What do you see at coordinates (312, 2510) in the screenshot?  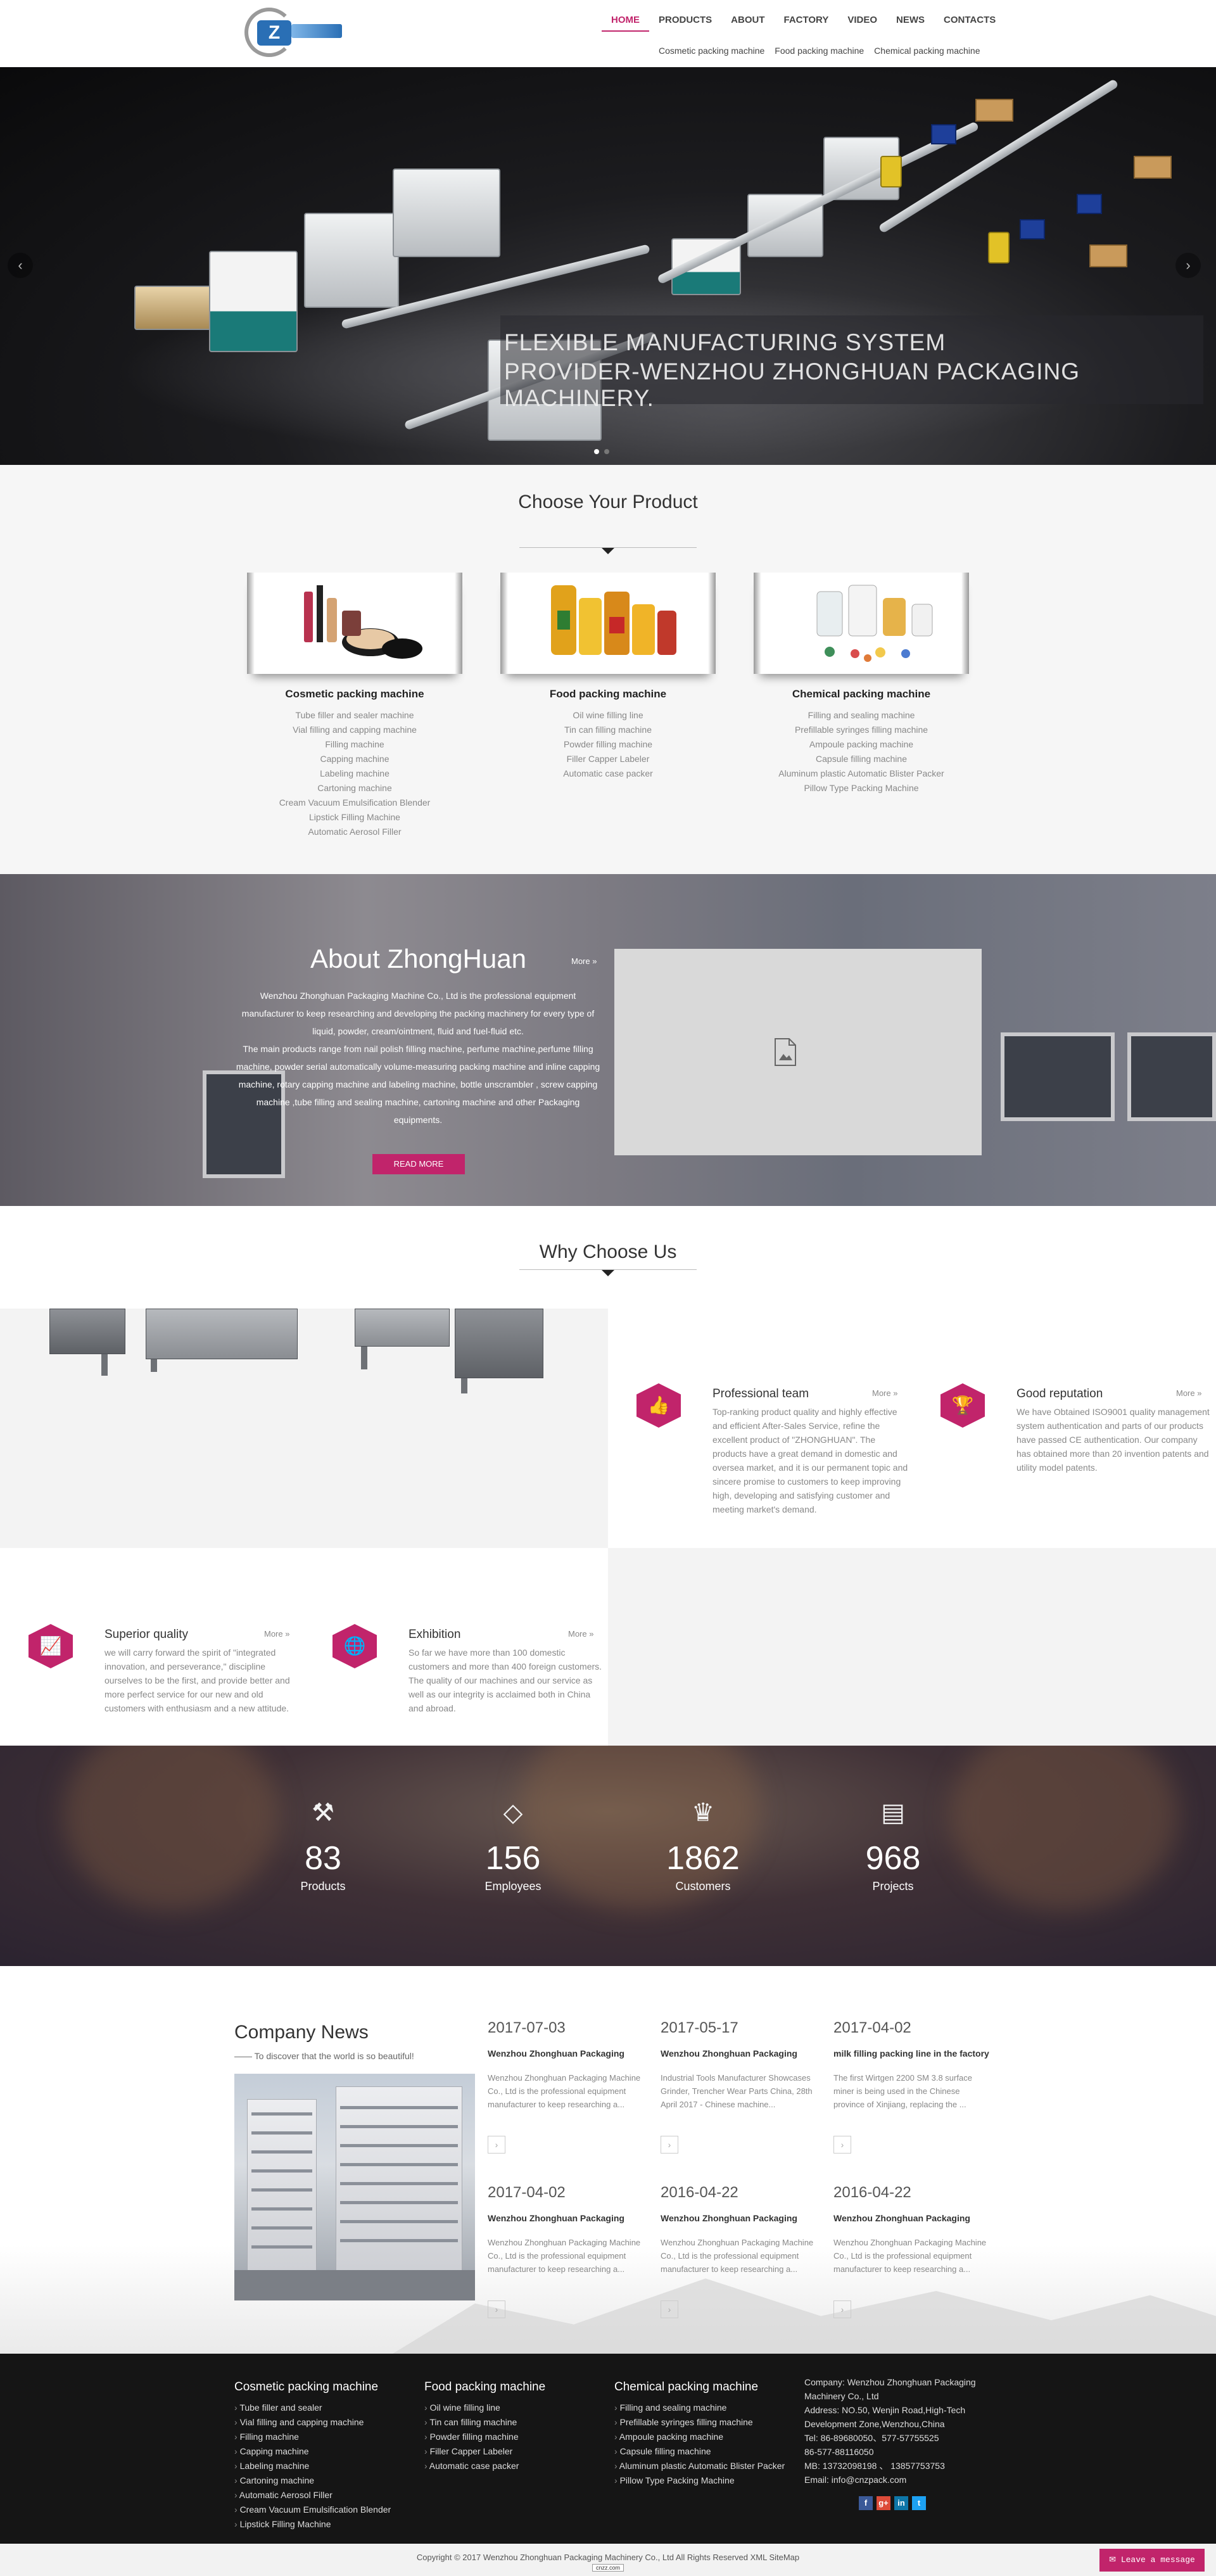 I see `footer-link: Cream Vacuum Emulsification Blender` at bounding box center [312, 2510].